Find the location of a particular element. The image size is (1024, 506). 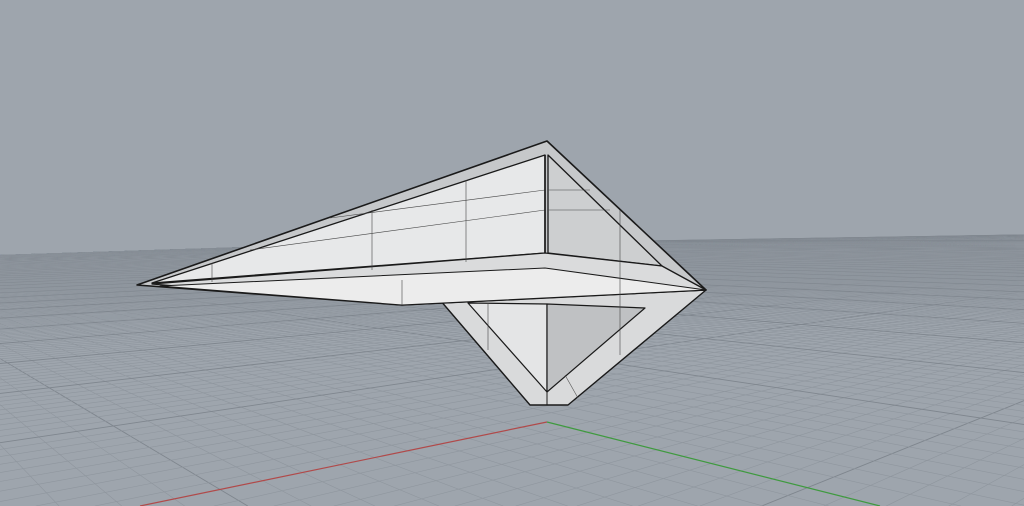

y-axis-line is located at coordinates (713, 463).